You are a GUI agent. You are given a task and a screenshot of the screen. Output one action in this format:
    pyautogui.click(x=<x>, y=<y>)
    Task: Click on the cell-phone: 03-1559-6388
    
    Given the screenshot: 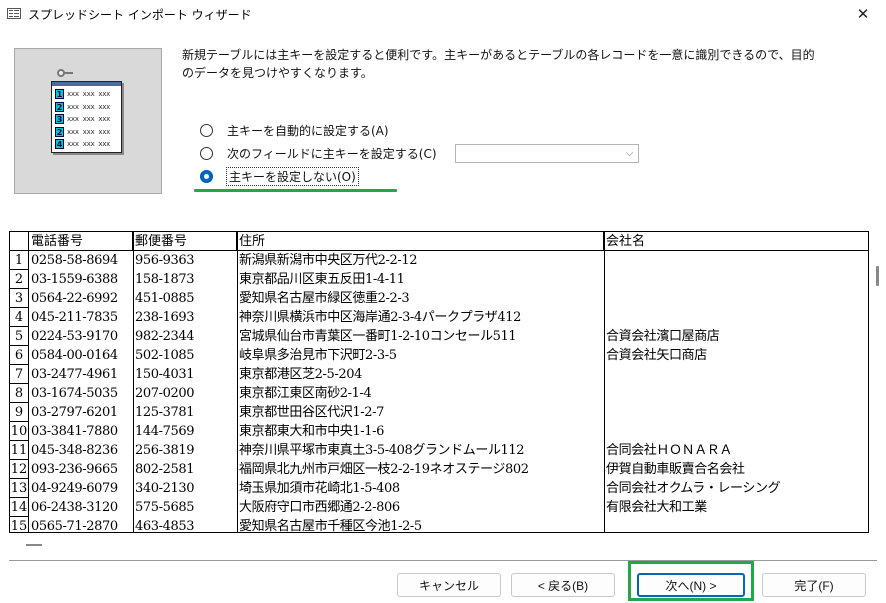 What is the action you would take?
    pyautogui.click(x=81, y=279)
    